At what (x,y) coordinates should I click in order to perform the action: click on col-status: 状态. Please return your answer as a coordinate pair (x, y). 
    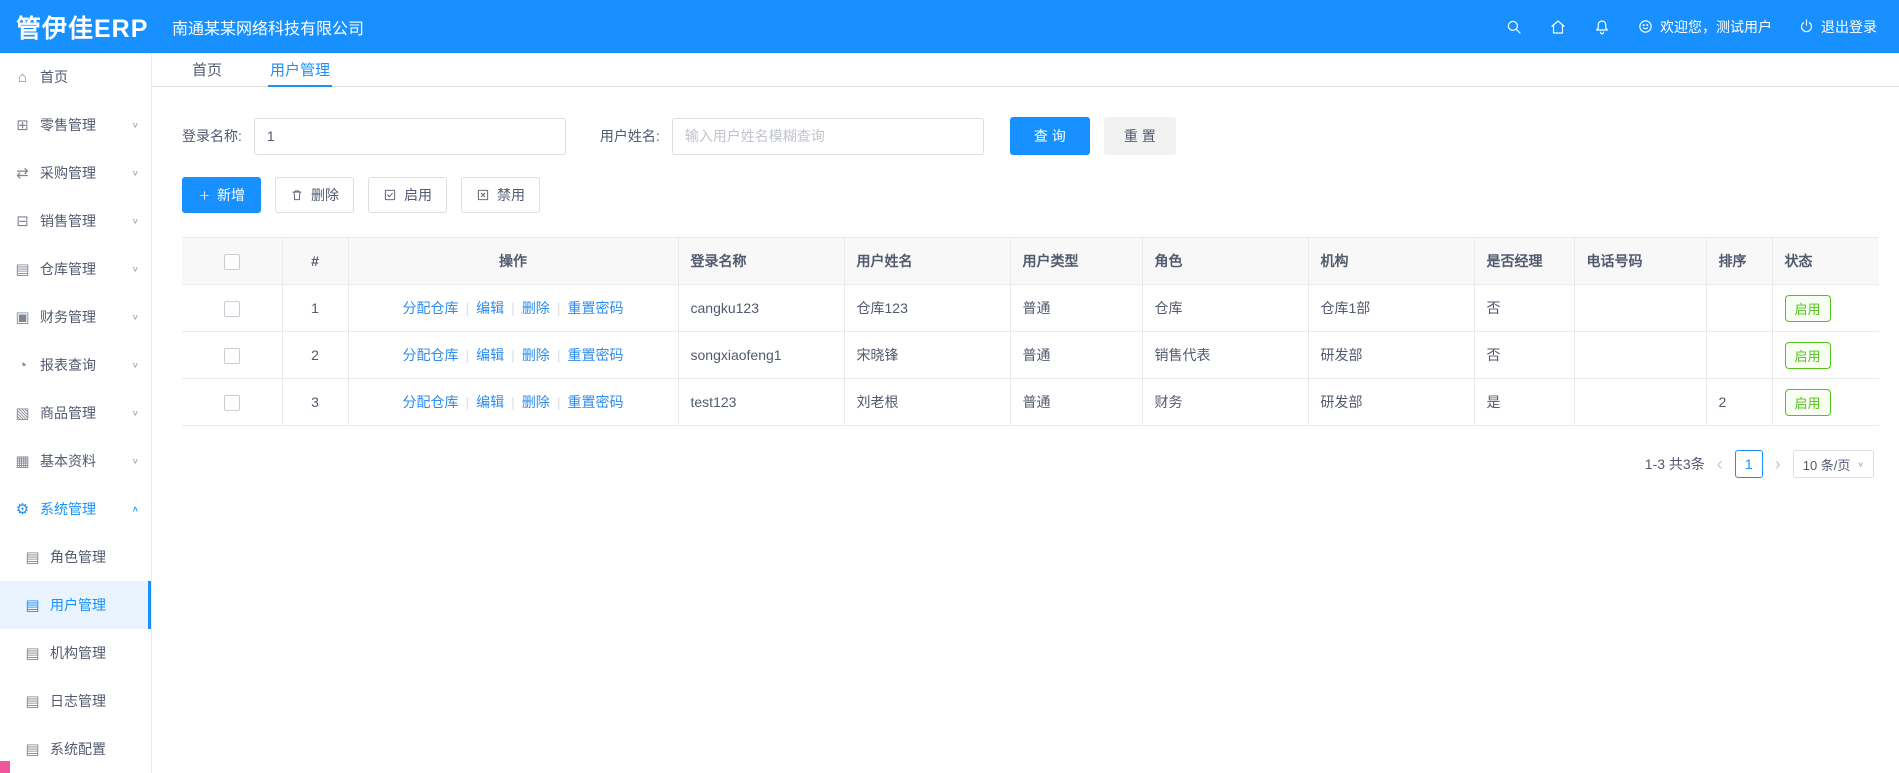
    Looking at the image, I should click on (1825, 261).